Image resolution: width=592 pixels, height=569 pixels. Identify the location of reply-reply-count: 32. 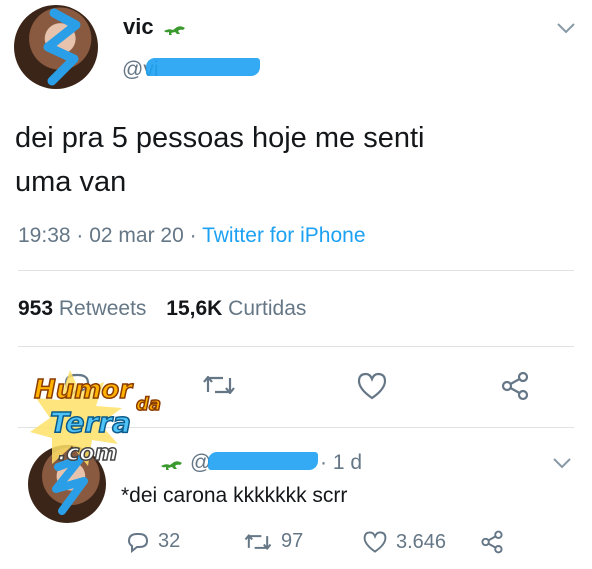
(169, 541).